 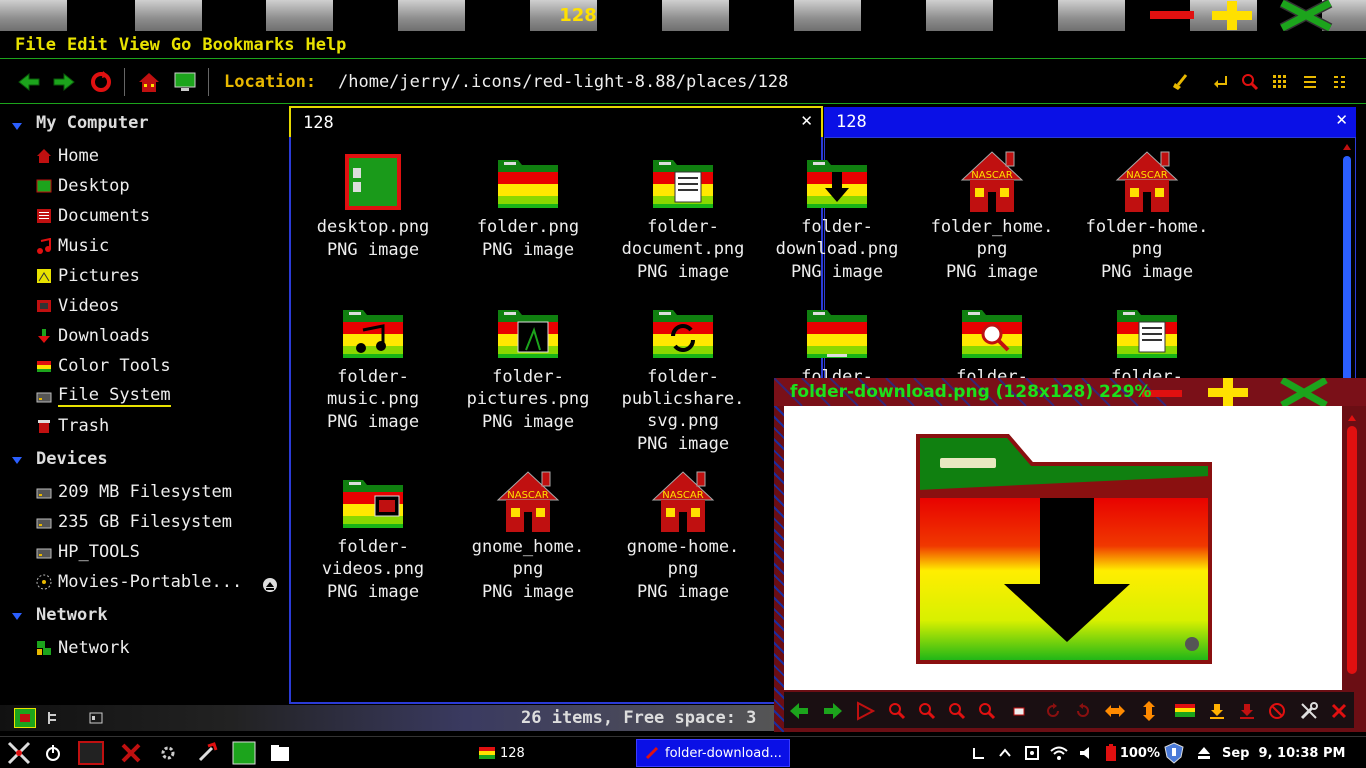 What do you see at coordinates (373, 388) in the screenshot?
I see `file-name: folder- music.png` at bounding box center [373, 388].